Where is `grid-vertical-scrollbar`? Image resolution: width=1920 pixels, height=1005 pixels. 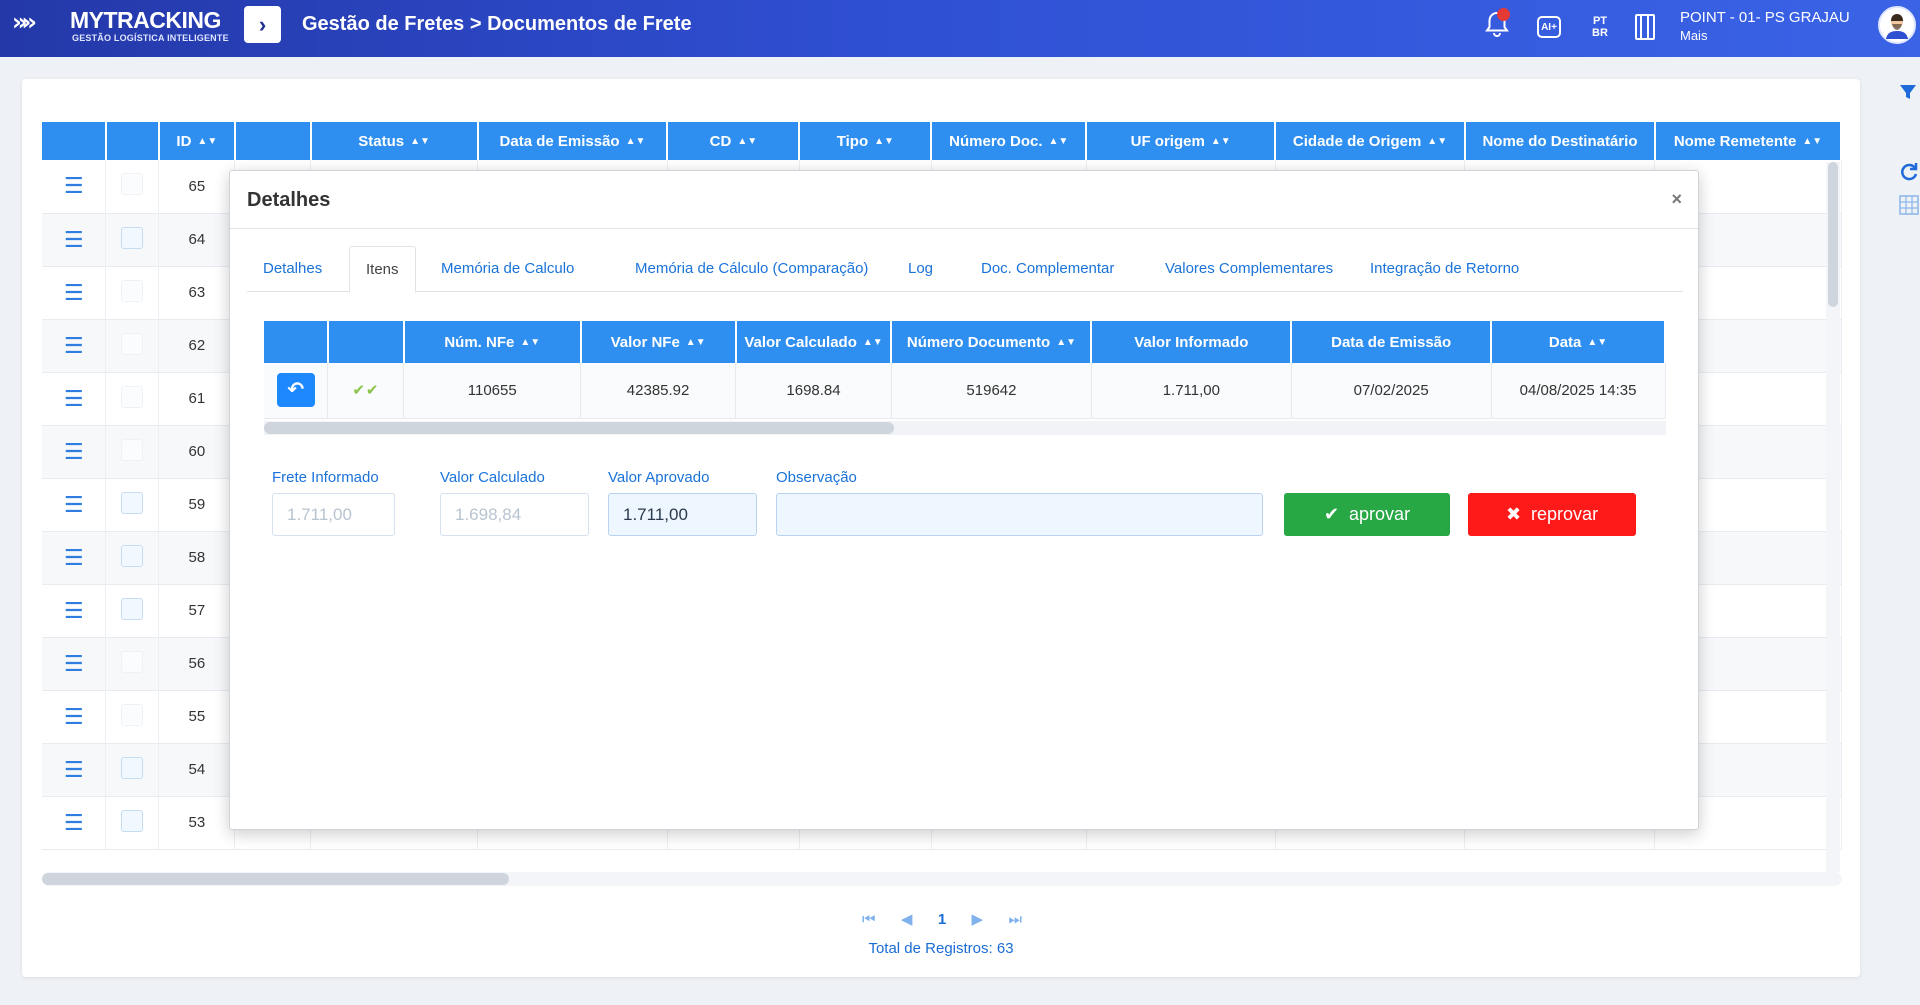 grid-vertical-scrollbar is located at coordinates (1833, 517).